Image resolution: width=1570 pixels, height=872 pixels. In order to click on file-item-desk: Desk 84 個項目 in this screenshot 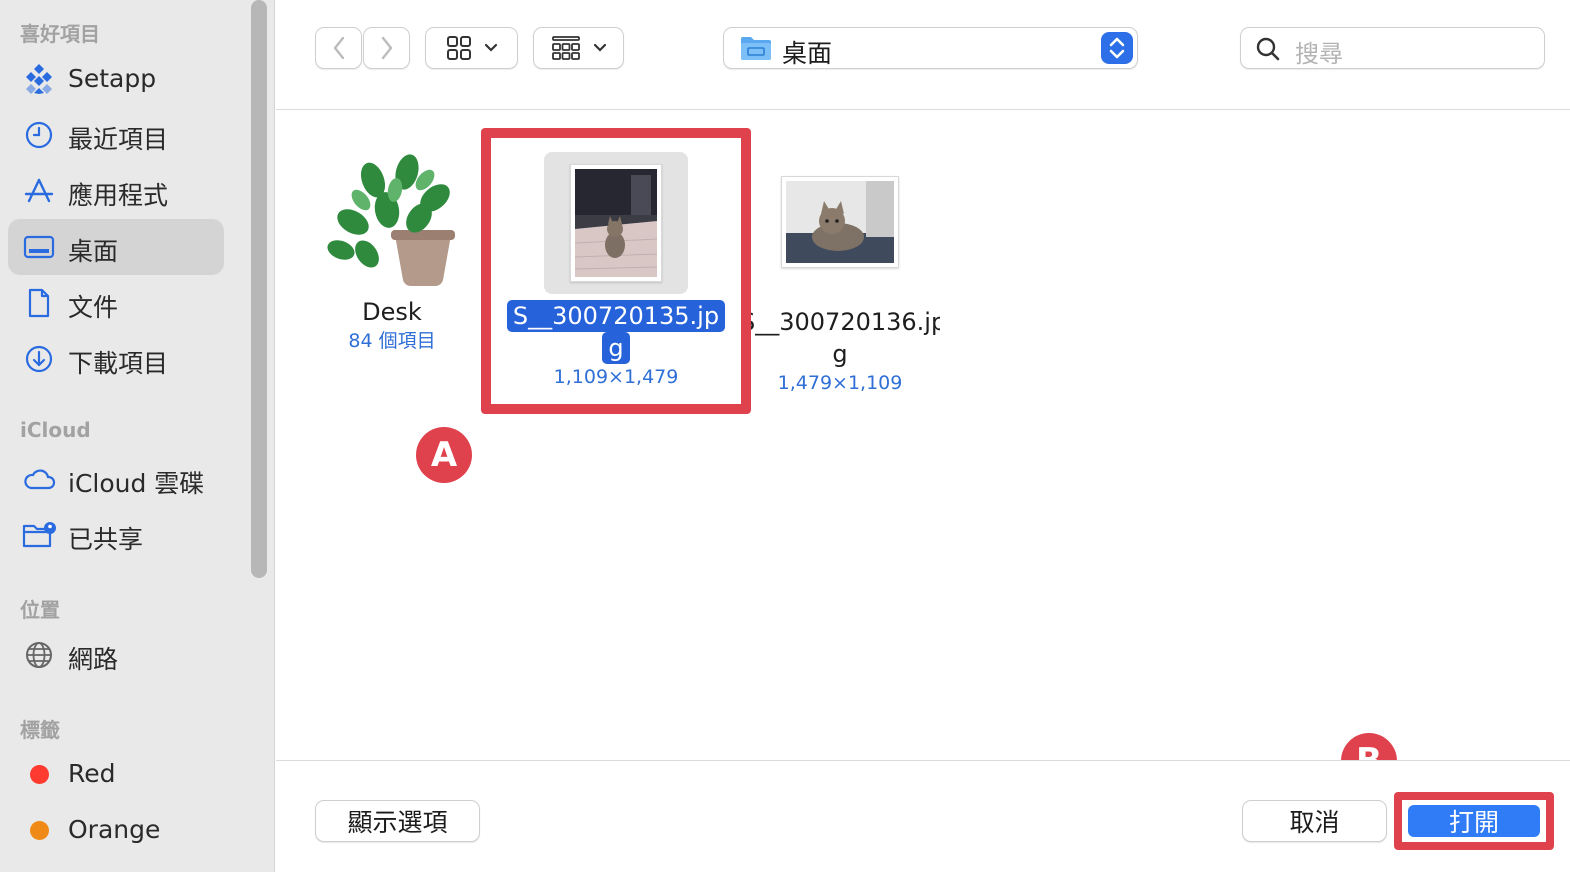, I will do `click(392, 252)`.